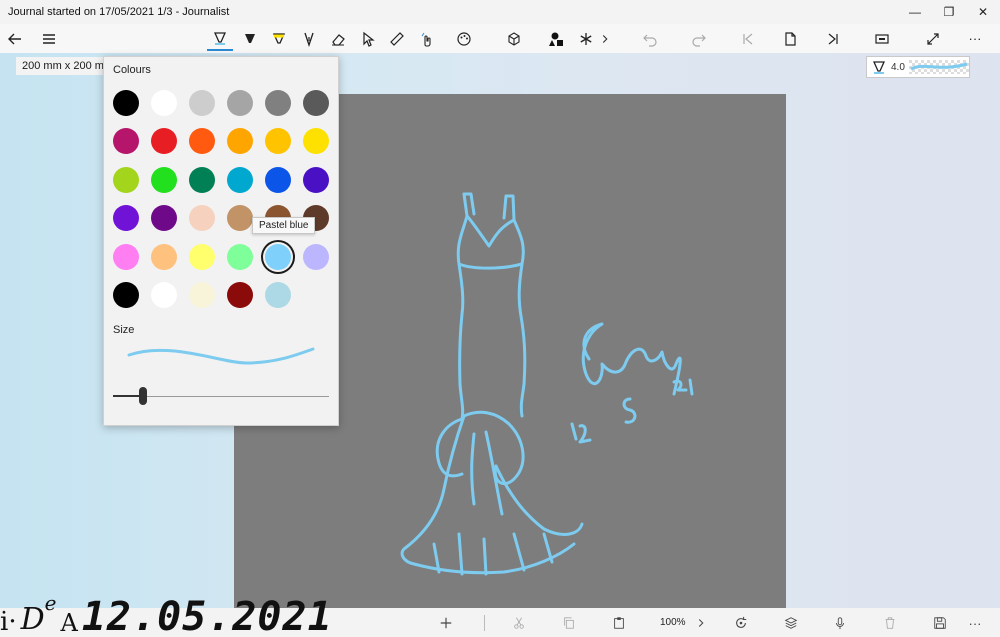  I want to click on layers-button, so click(791, 623).